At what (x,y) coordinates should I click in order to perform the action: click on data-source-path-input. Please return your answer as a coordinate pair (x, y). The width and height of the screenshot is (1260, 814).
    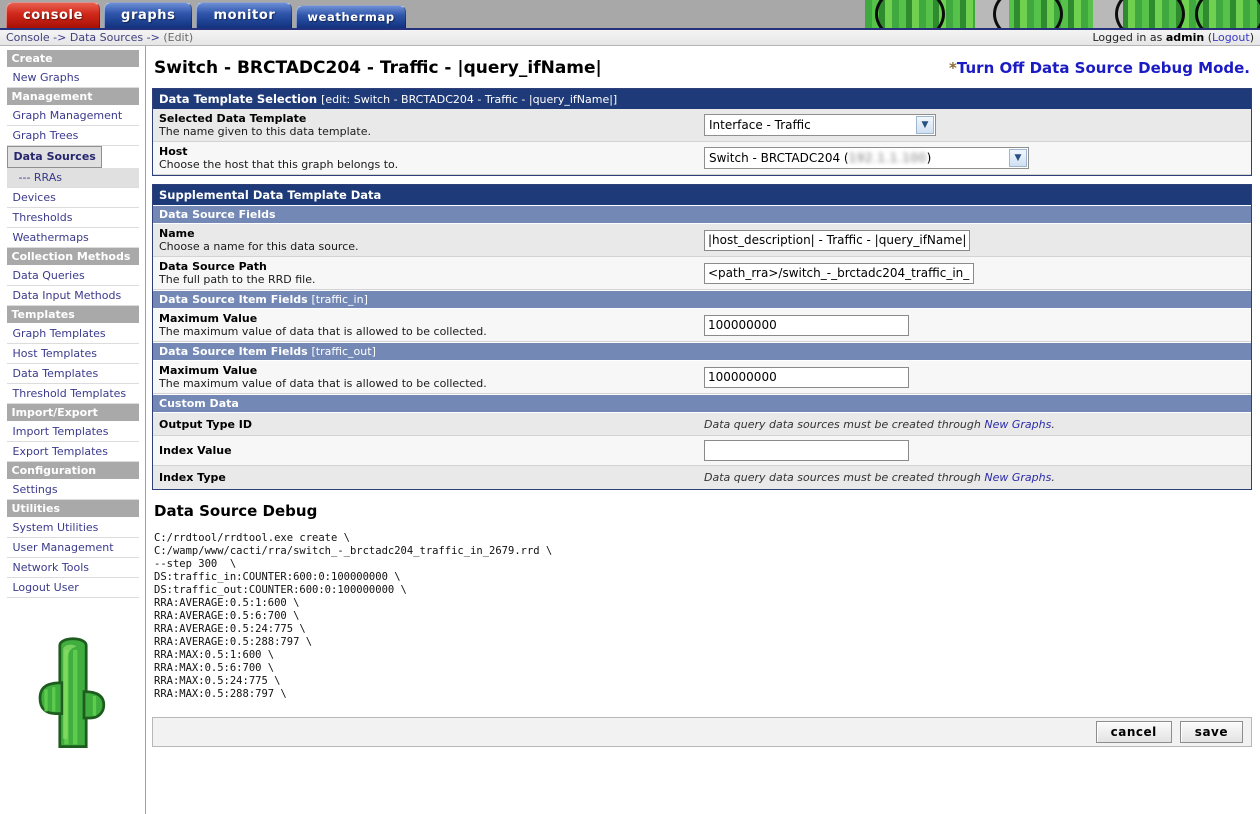
    Looking at the image, I should click on (839, 273).